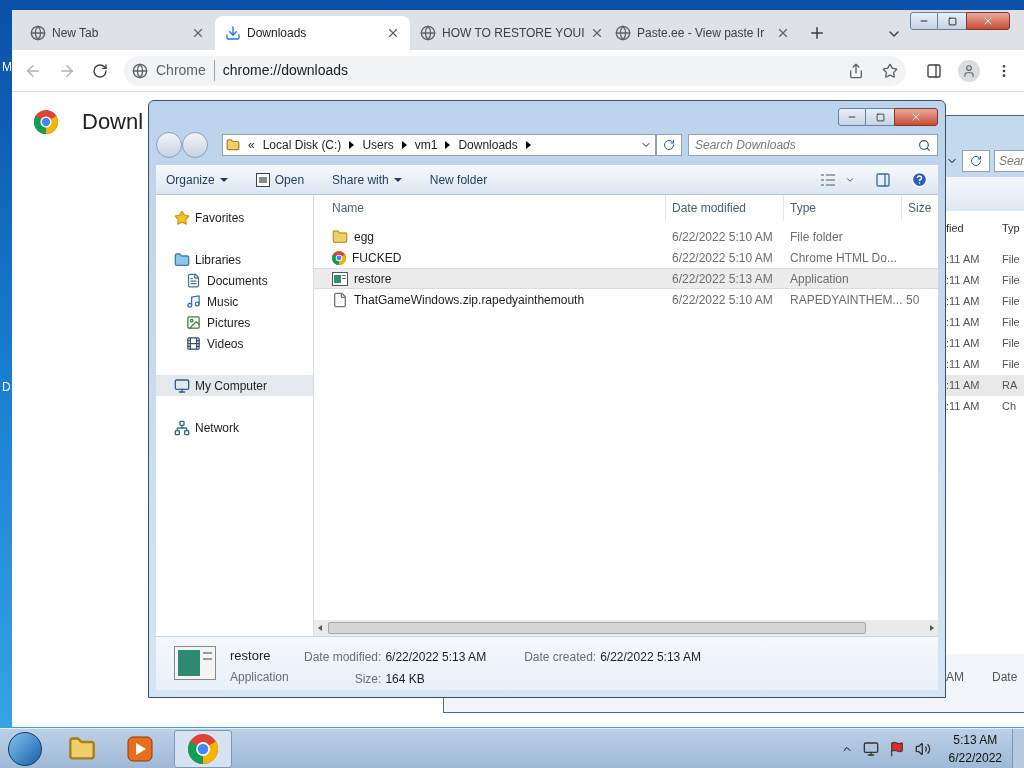  What do you see at coordinates (883, 179) in the screenshot?
I see `preview-pane-icon` at bounding box center [883, 179].